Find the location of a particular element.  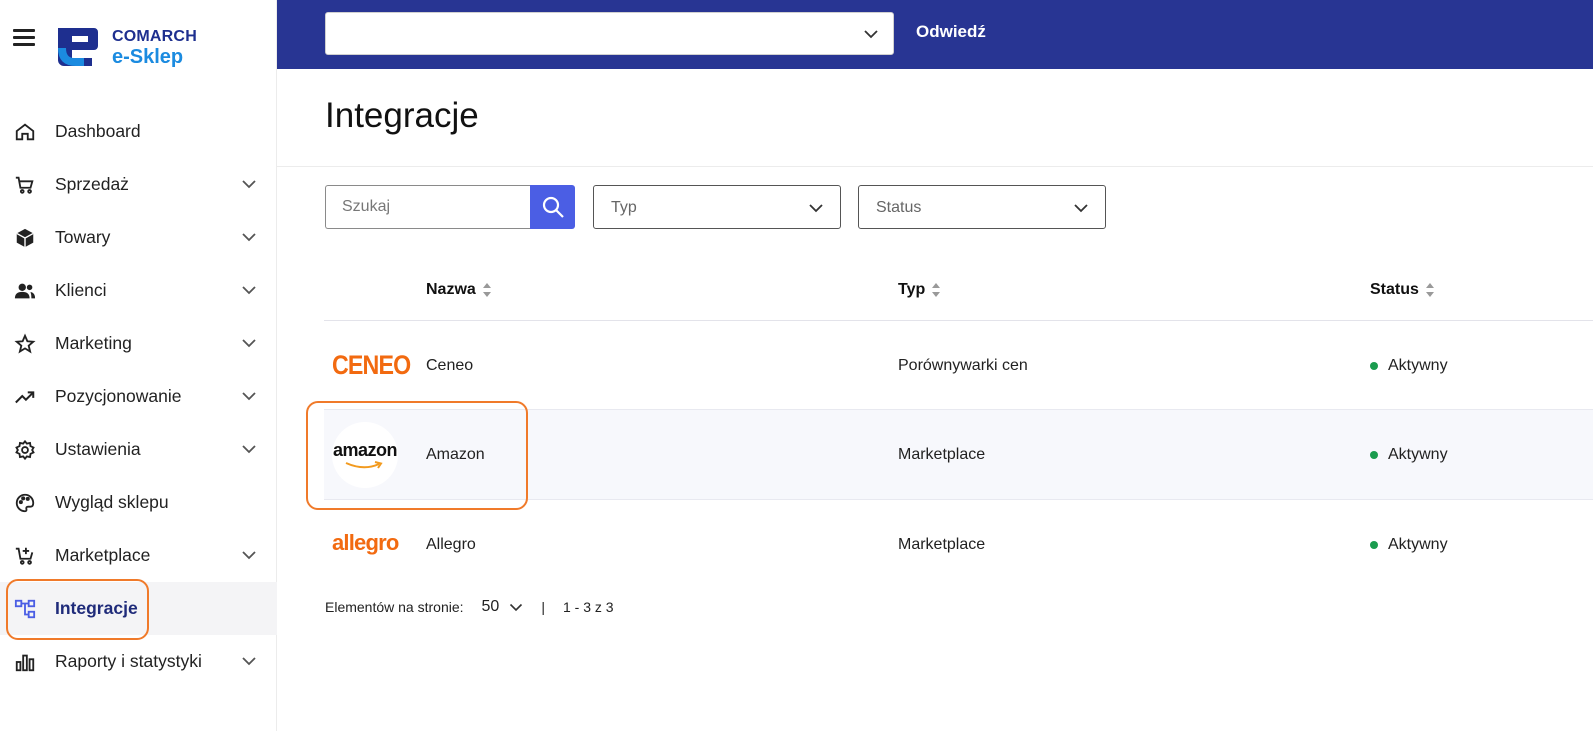

cart-plus-icon is located at coordinates (24, 556).